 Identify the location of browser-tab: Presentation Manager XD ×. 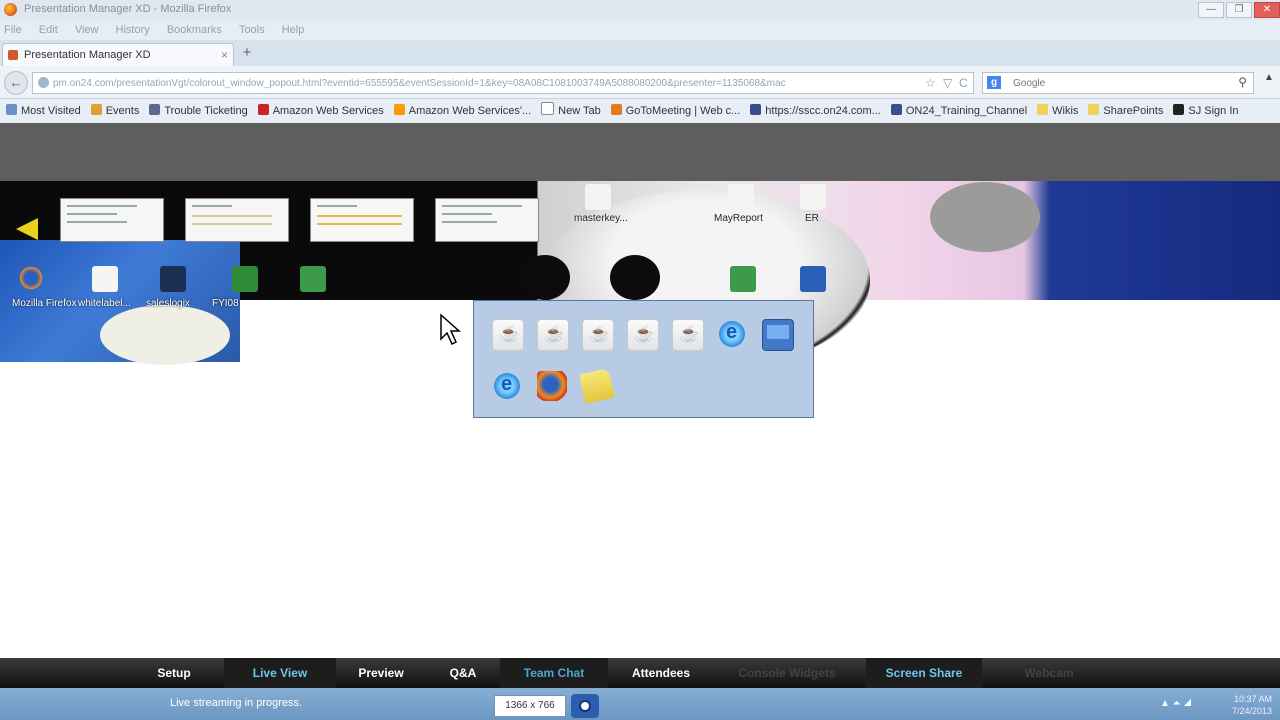
(118, 55).